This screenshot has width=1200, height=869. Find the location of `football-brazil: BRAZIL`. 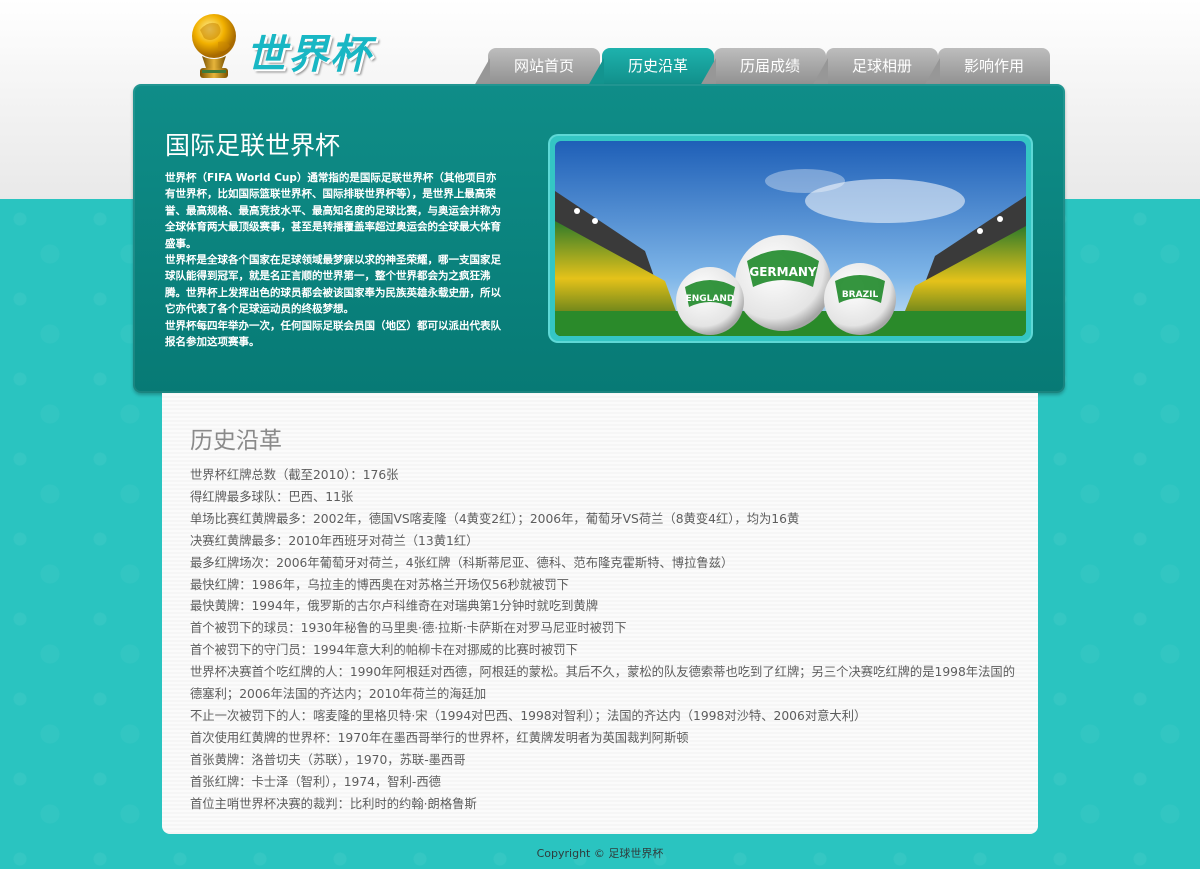

football-brazil: BRAZIL is located at coordinates (860, 299).